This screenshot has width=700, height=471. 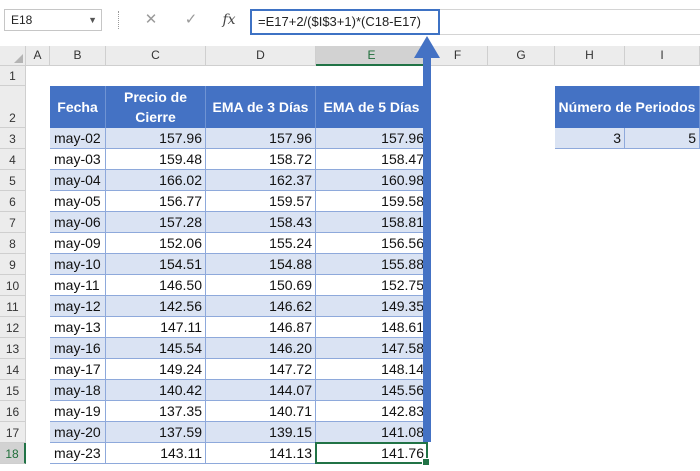 I want to click on row-header-17: 17, so click(x=13, y=432).